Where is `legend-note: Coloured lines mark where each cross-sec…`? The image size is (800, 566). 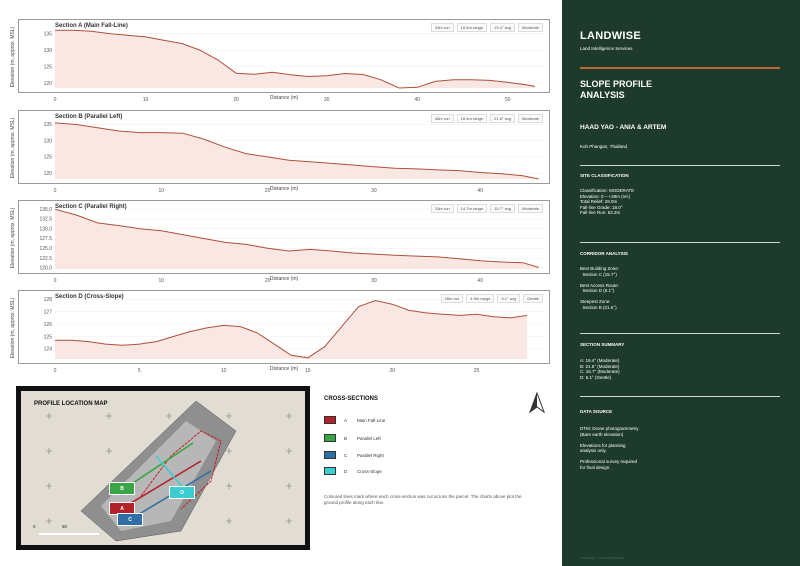 legend-note: Coloured lines mark where each cross-sec… is located at coordinates (423, 499).